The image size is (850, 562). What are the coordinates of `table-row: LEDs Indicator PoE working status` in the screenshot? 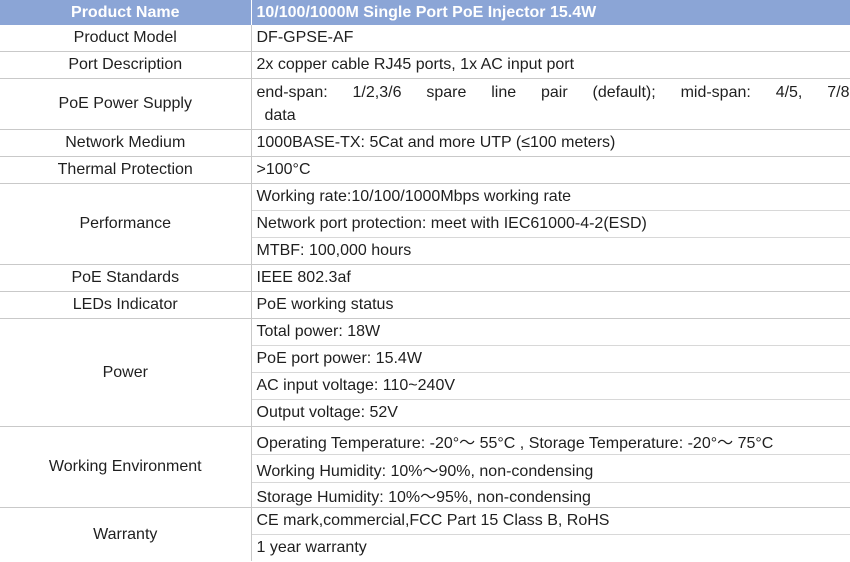 It's located at (425, 305).